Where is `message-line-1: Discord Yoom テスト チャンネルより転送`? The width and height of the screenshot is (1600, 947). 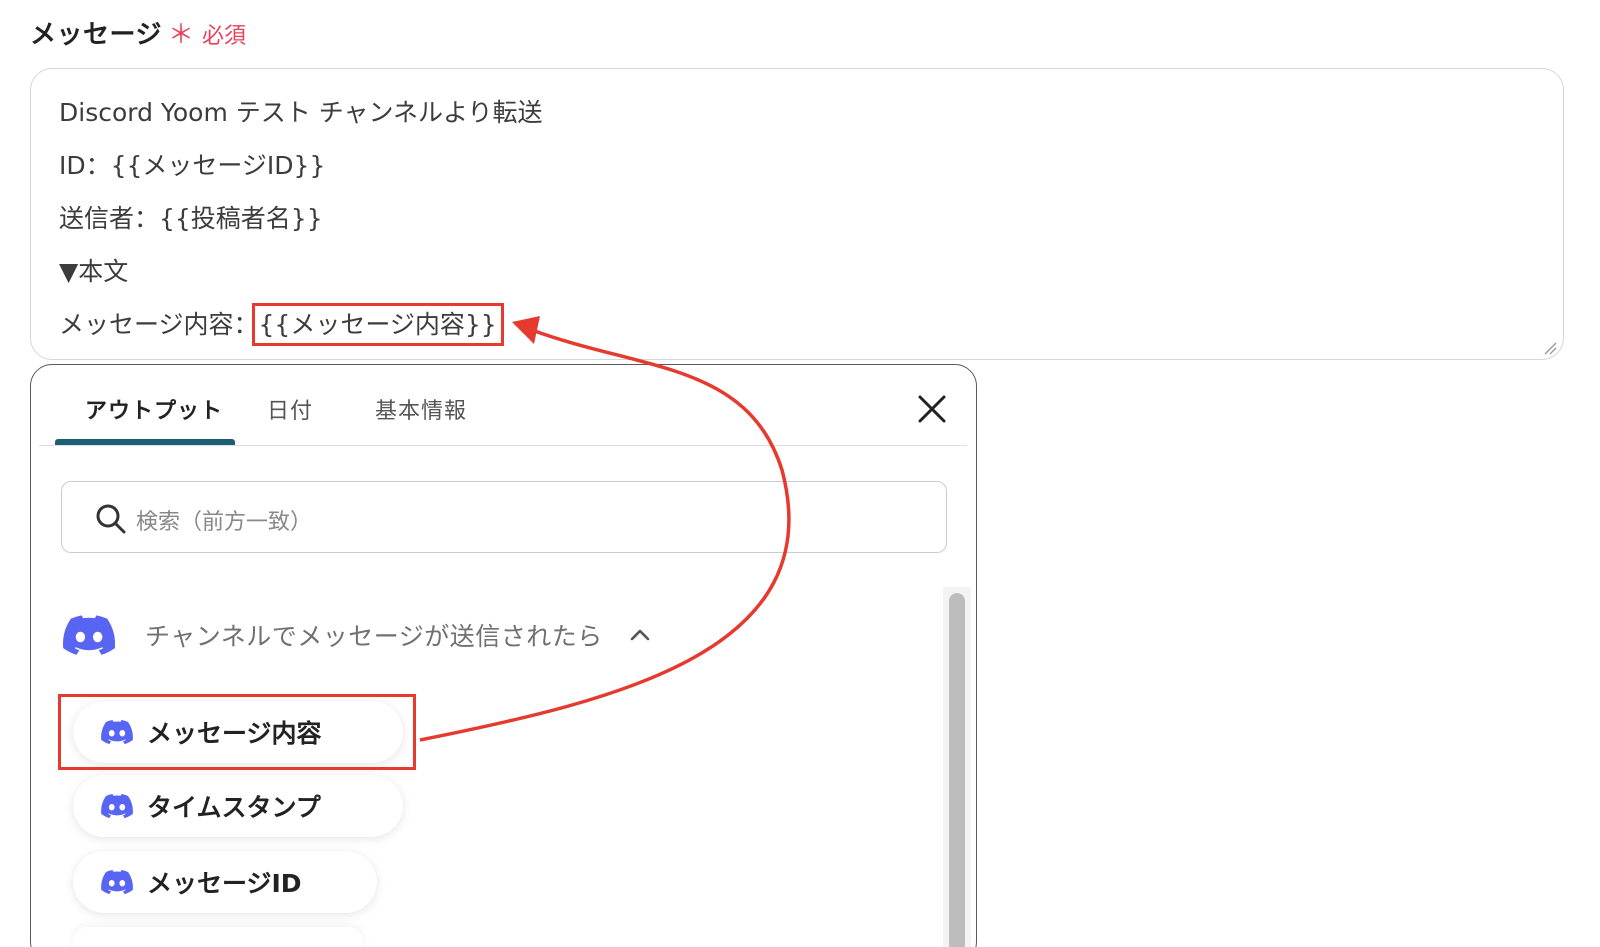 message-line-1: Discord Yoom テスト チャンネルより転送 is located at coordinates (301, 112).